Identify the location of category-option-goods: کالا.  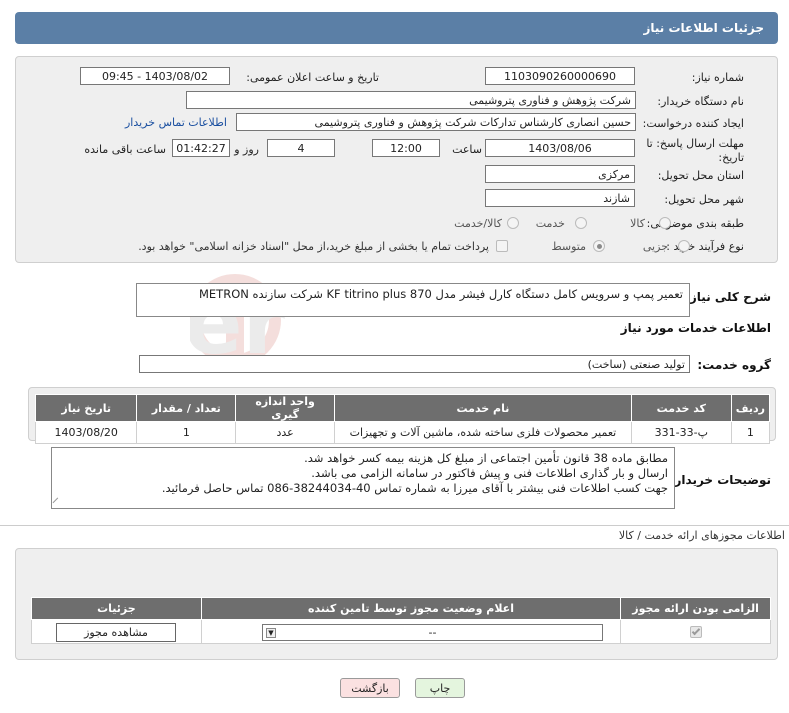
(637, 223).